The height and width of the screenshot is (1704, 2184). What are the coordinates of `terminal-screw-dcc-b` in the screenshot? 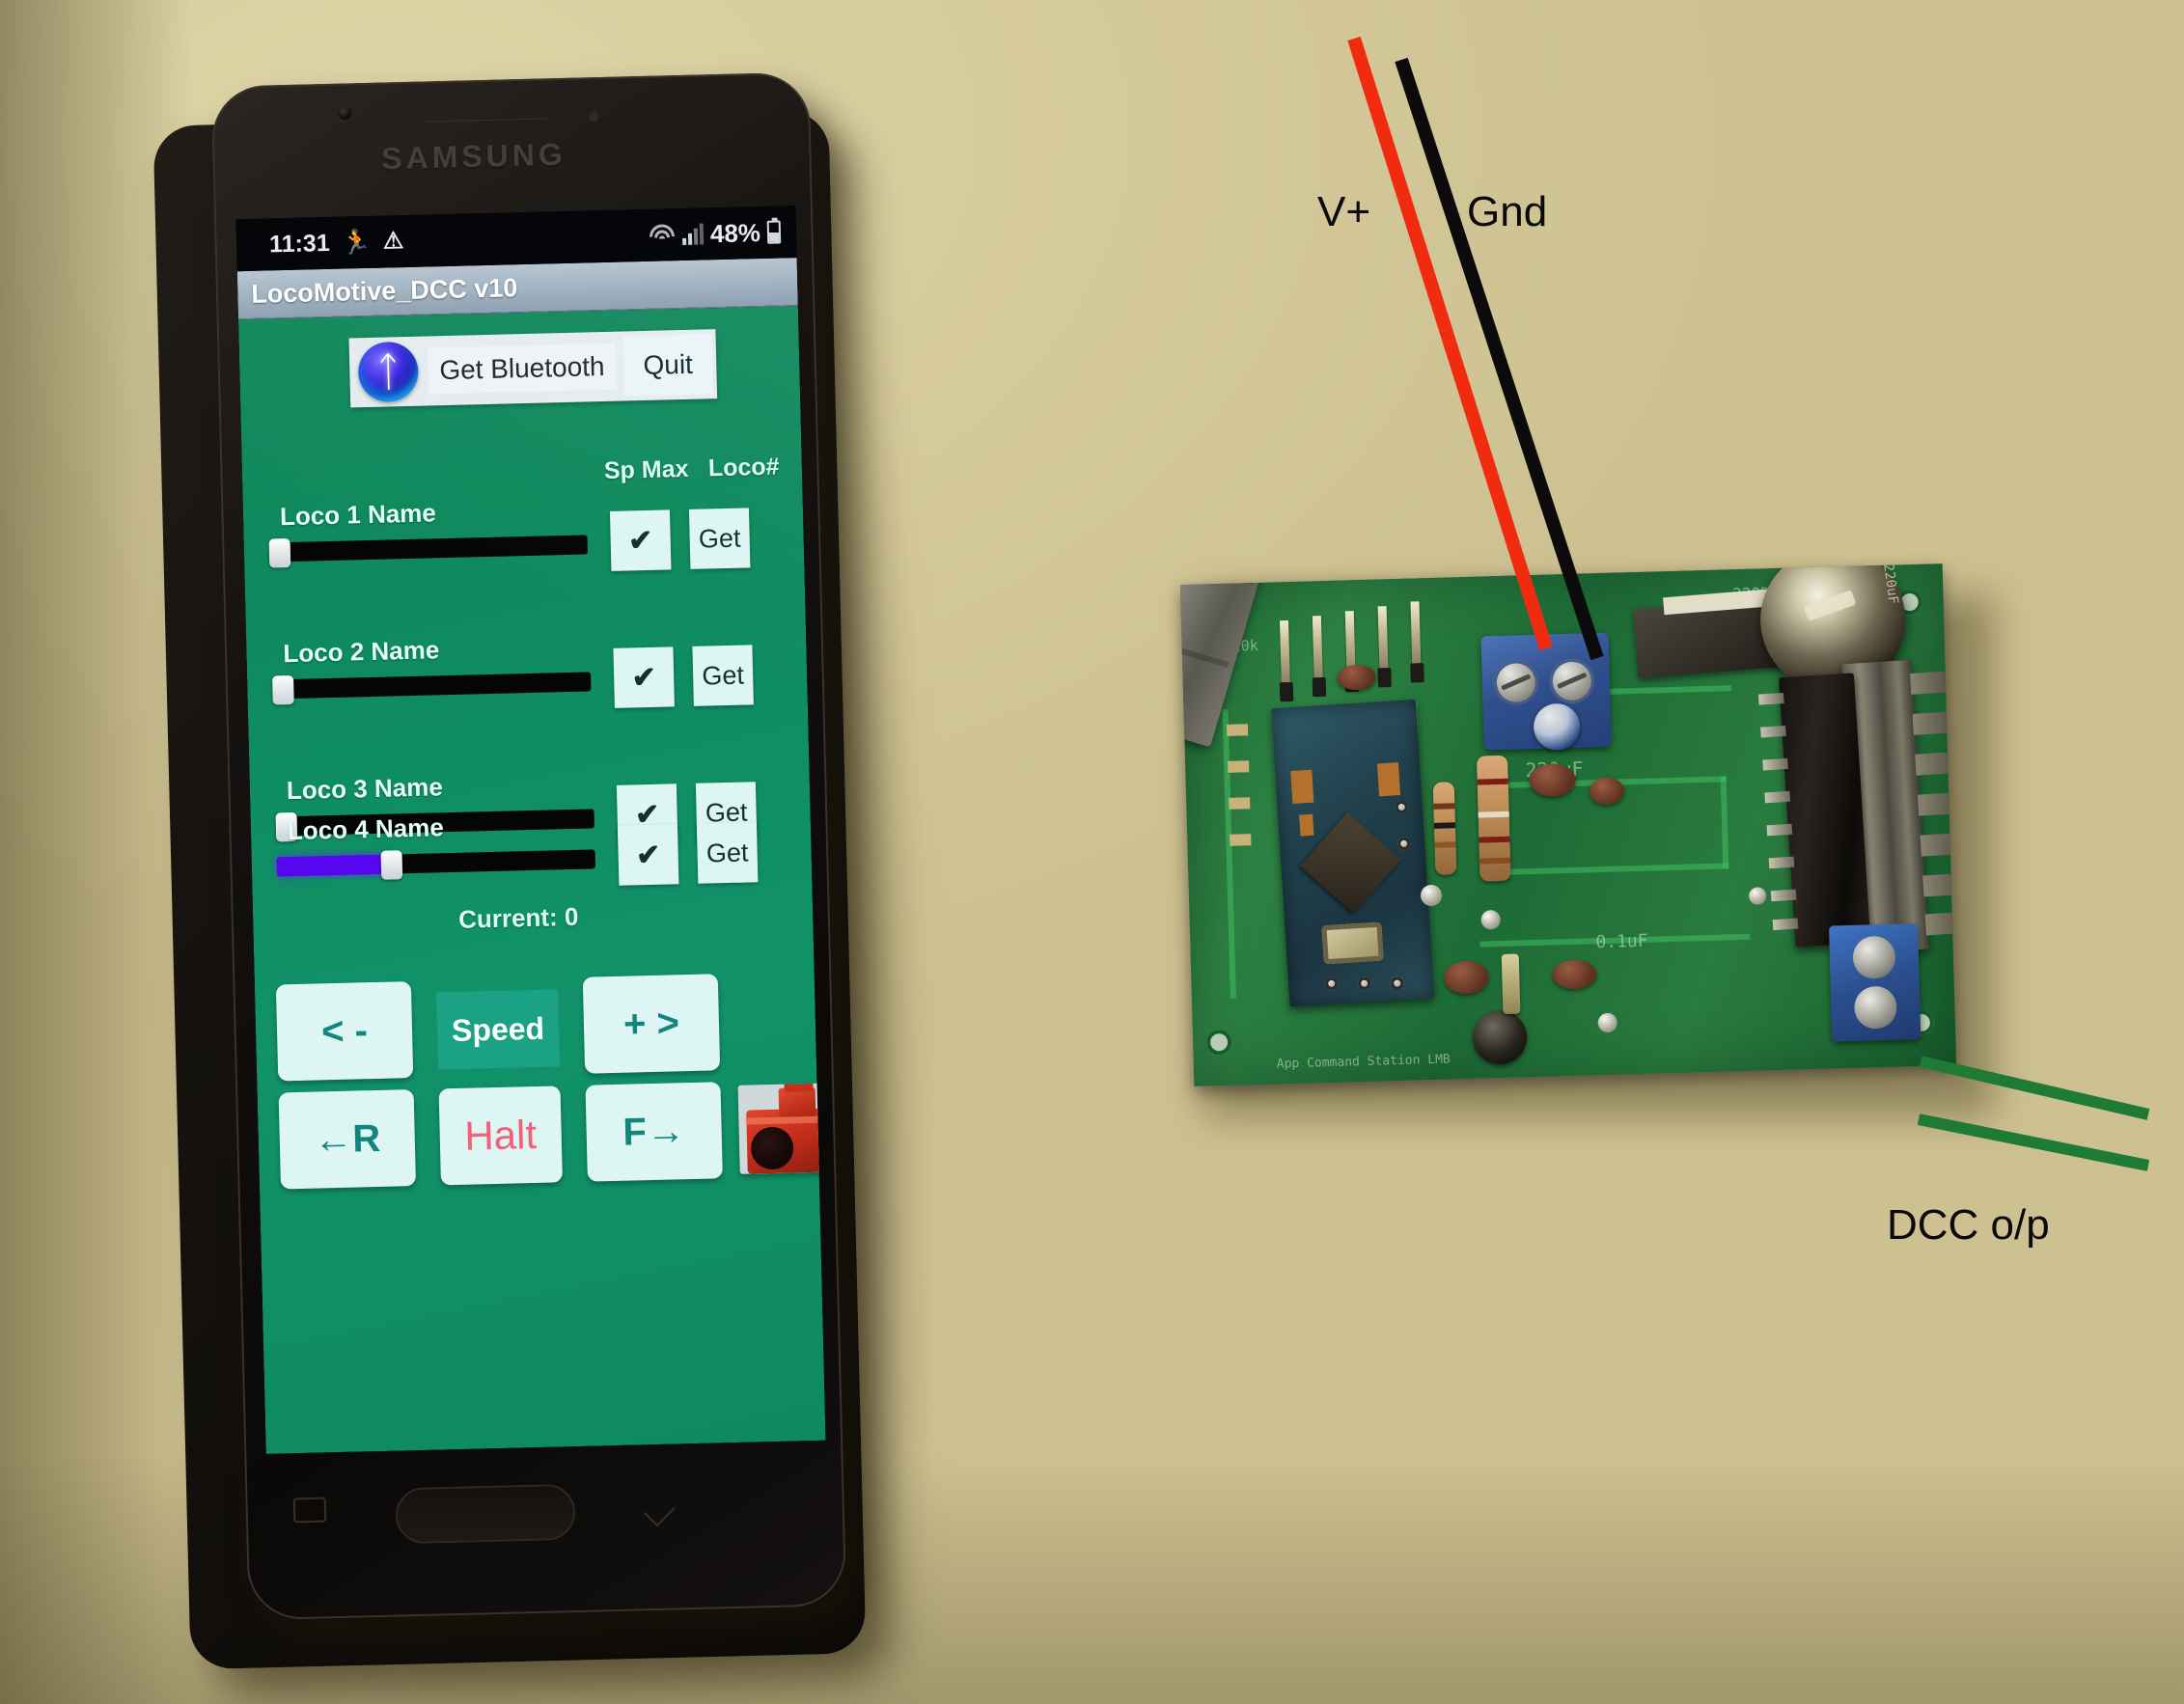 It's located at (1876, 1007).